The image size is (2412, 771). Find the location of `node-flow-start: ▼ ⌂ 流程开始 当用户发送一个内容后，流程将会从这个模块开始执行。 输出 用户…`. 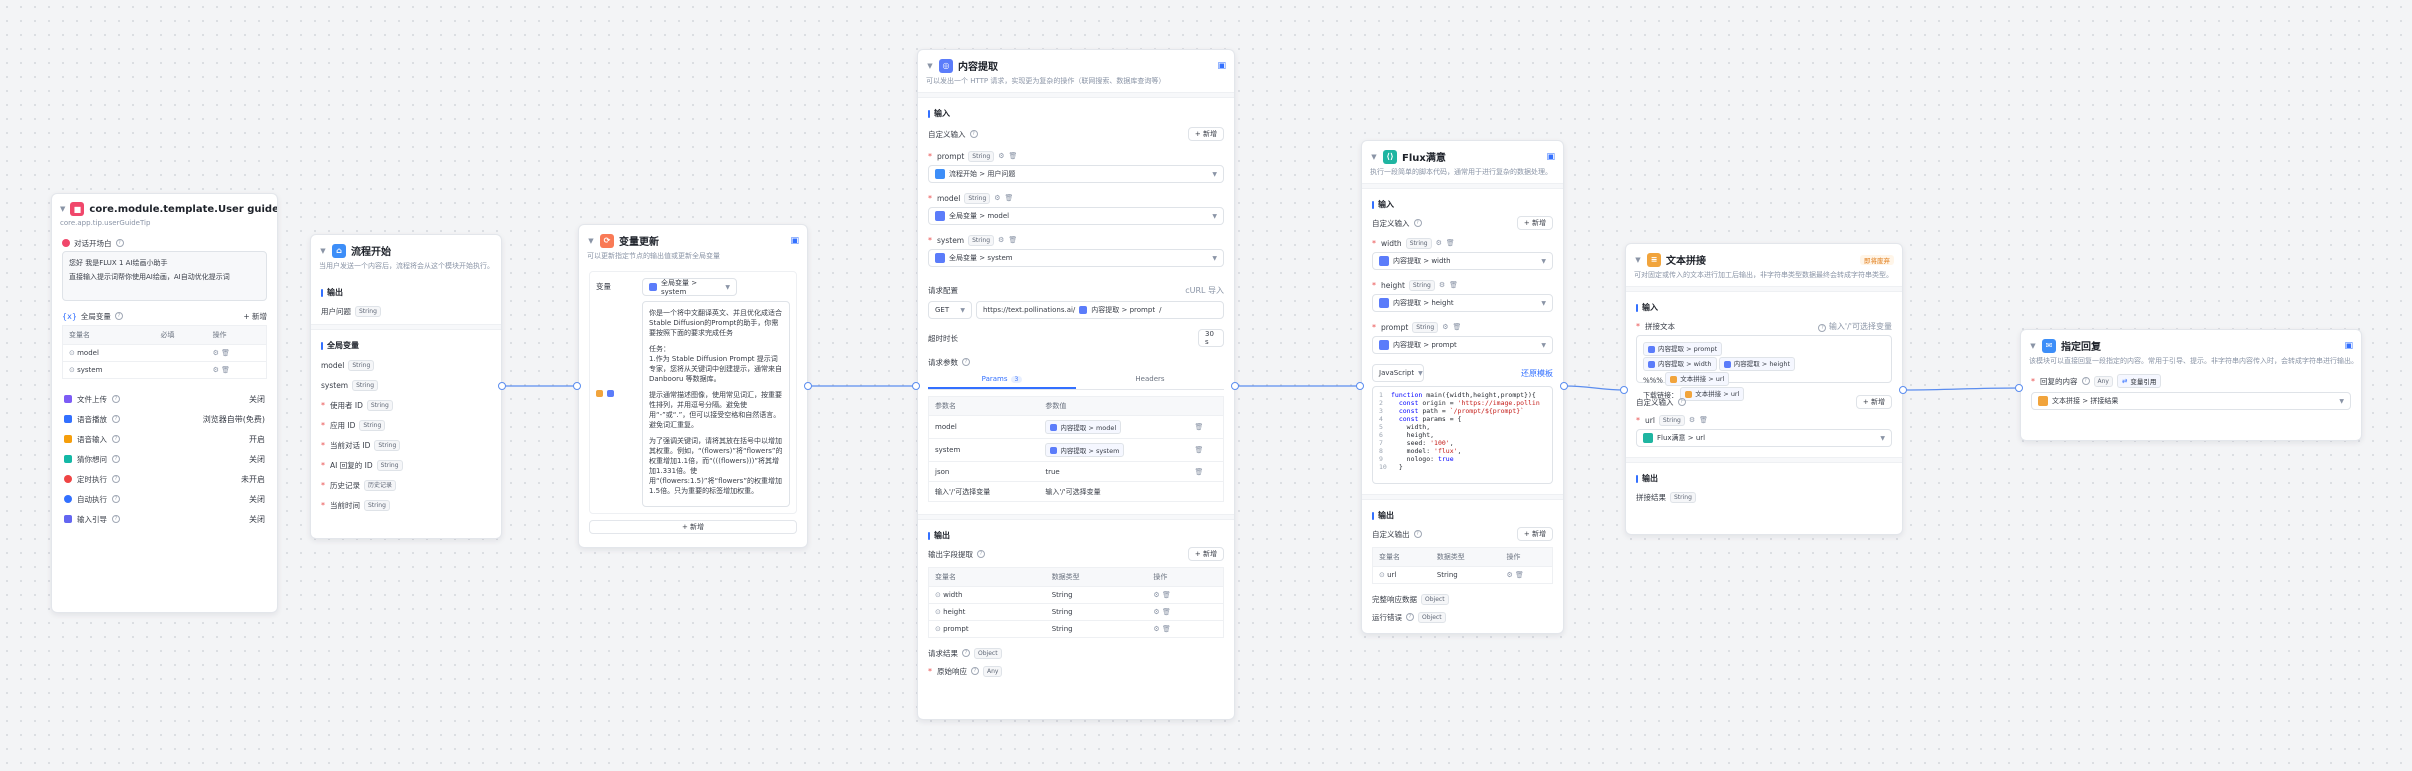

node-flow-start: ▼ ⌂ 流程开始 当用户发送一个内容后，流程将会从这个模块开始执行。 输出 用户… is located at coordinates (406, 386).